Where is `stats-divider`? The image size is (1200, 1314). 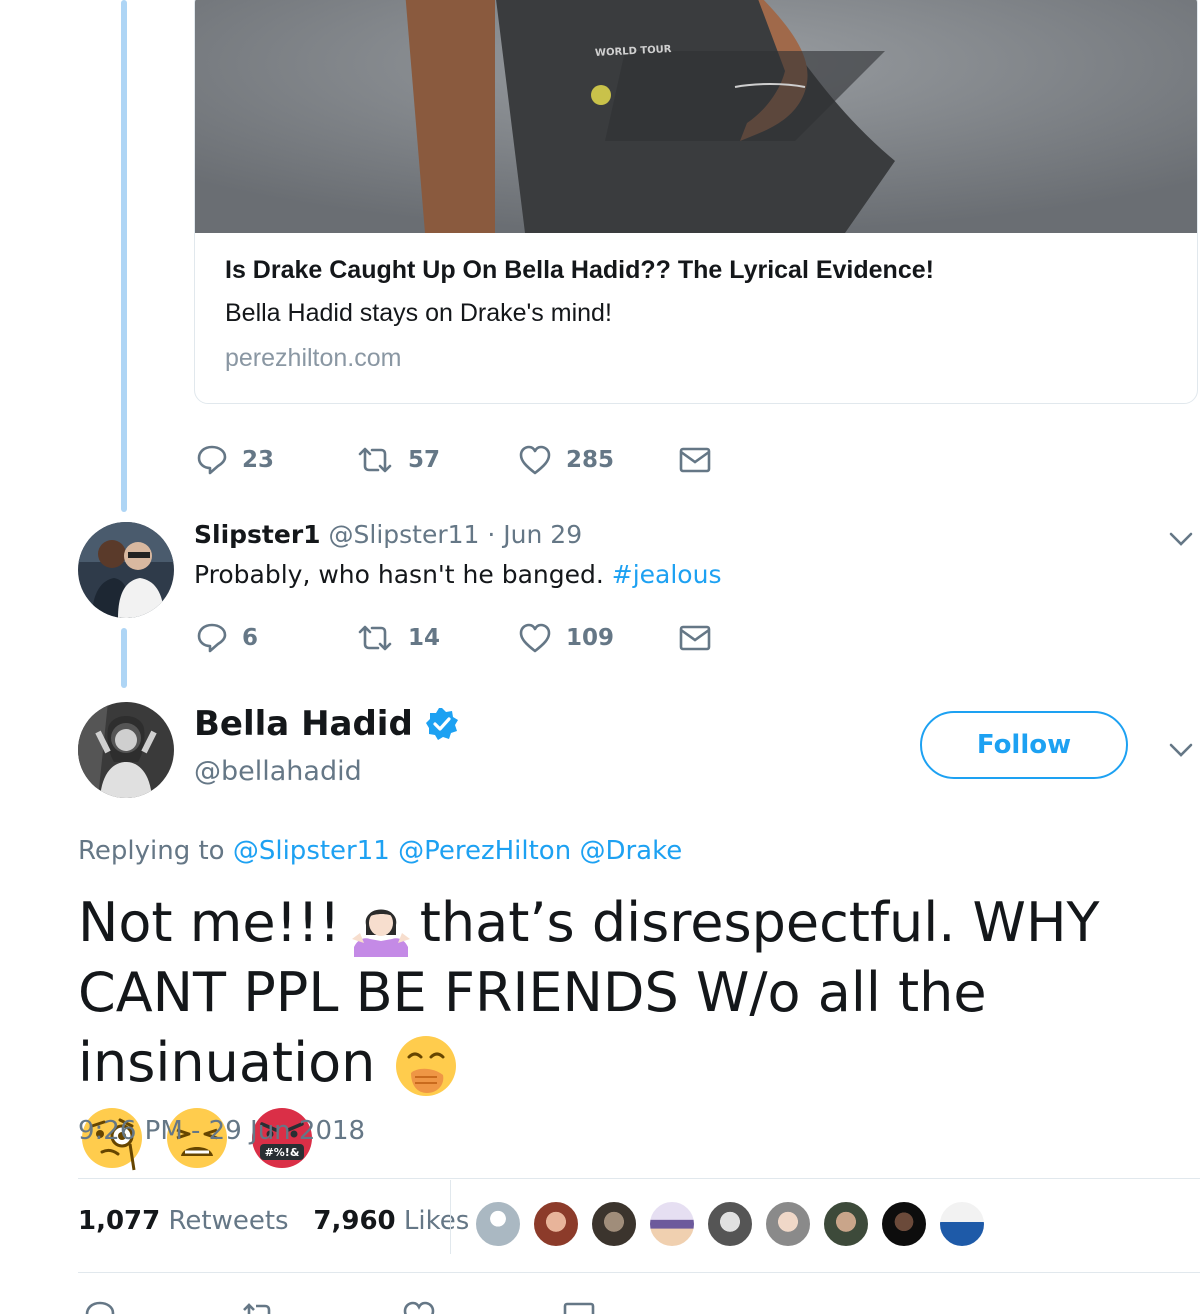 stats-divider is located at coordinates (450, 1217).